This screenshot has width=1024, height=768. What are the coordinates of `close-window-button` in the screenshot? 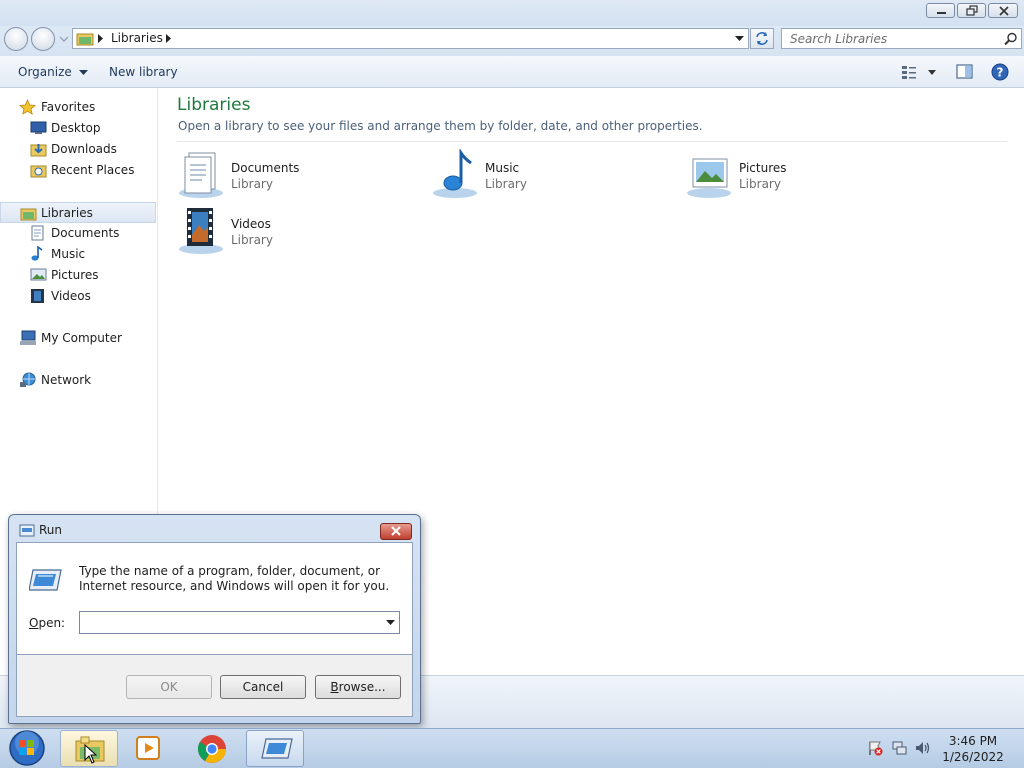 It's located at (1003, 10).